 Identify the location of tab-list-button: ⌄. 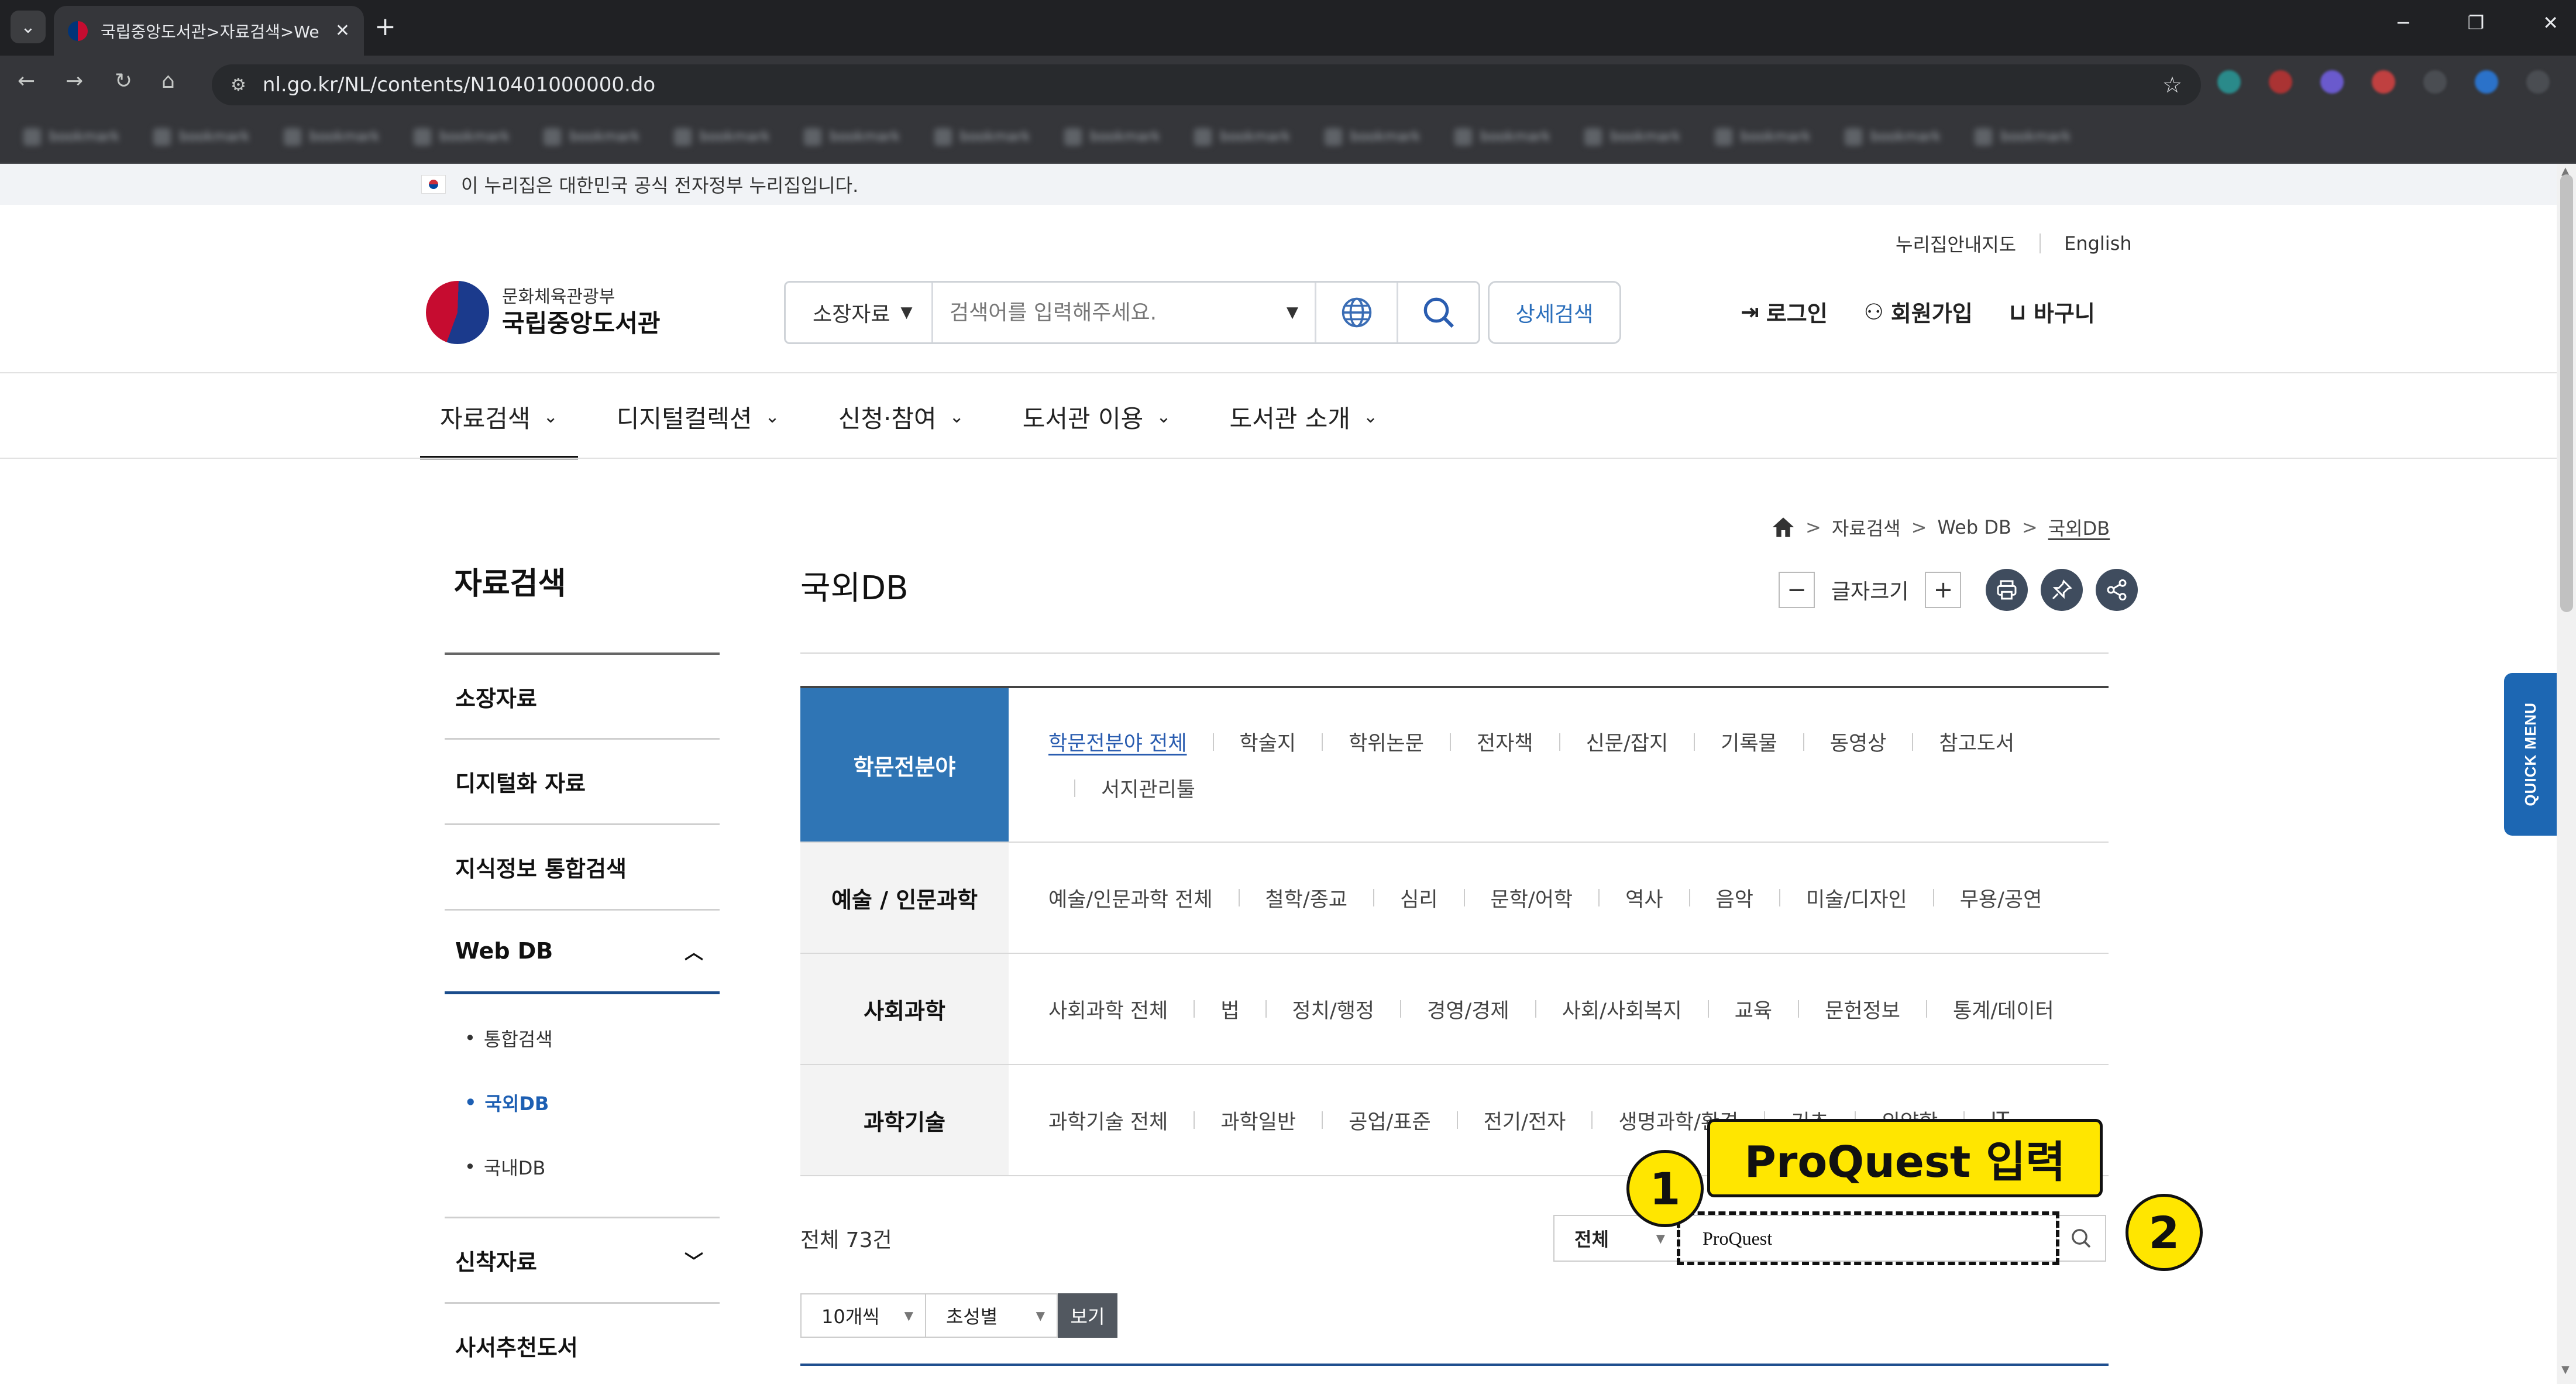
(28, 27).